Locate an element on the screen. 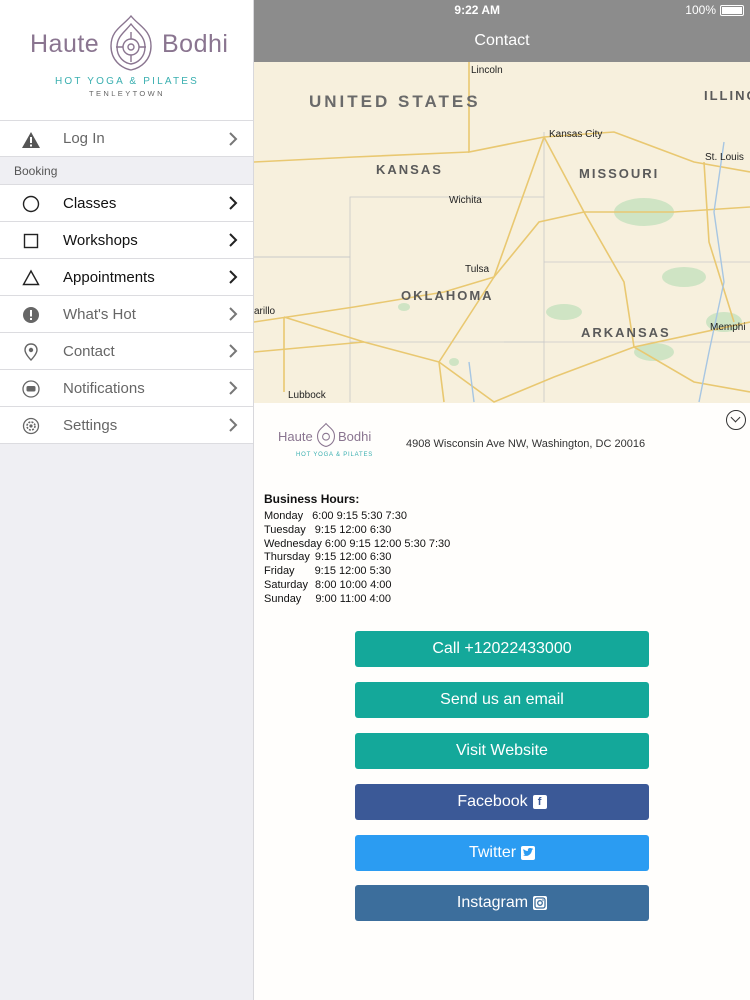 This screenshot has width=750, height=1000. hours-row: Tuesday 9:15 12:00 6:30 is located at coordinates (357, 531).